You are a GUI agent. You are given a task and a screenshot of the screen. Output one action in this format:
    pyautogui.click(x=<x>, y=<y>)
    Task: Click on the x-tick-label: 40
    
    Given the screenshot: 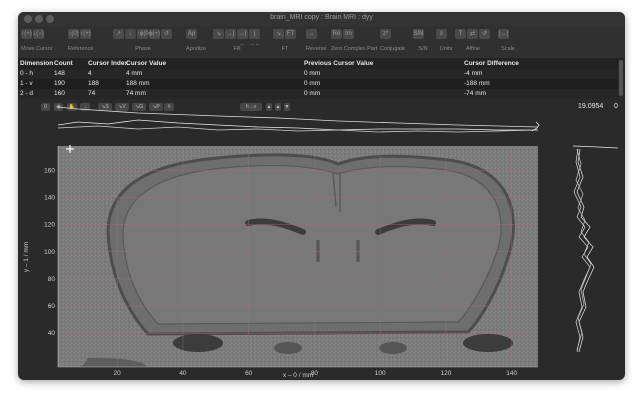 What is the action you would take?
    pyautogui.click(x=183, y=373)
    